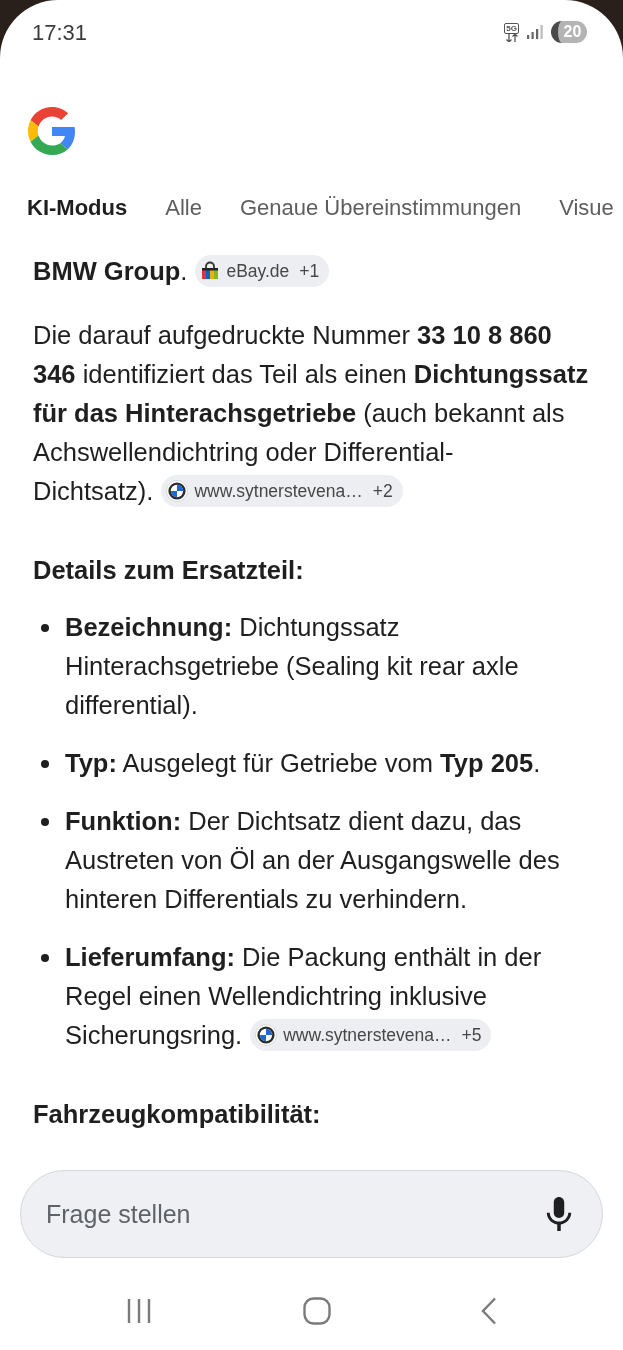 This screenshot has height=1350, width=623. What do you see at coordinates (262, 271) in the screenshot?
I see `source-chip: eBay.de +1` at bounding box center [262, 271].